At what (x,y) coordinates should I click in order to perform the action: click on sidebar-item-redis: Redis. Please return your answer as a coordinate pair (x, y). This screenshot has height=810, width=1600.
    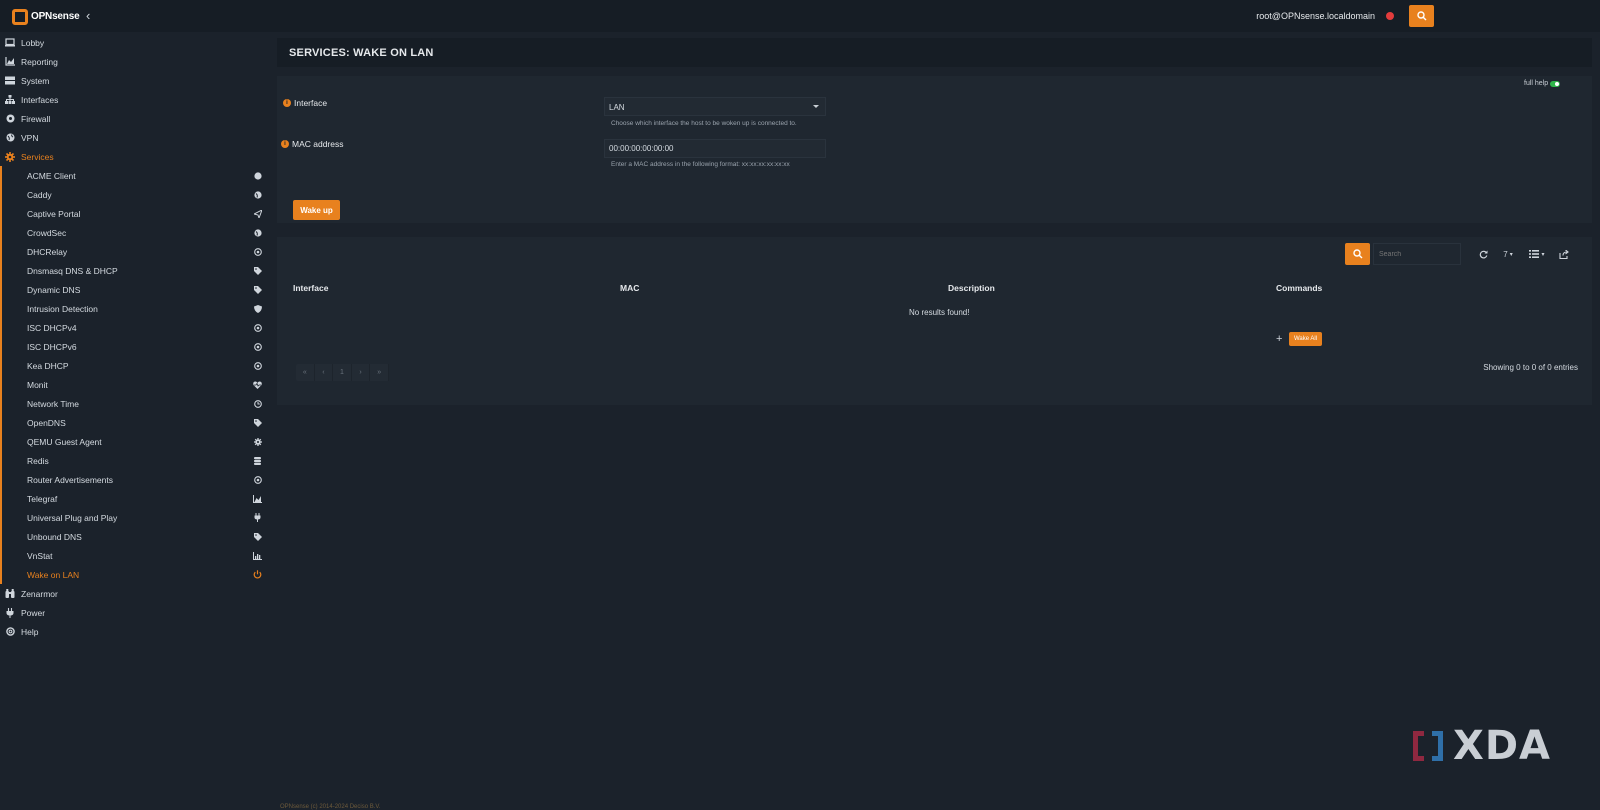
    Looking at the image, I should click on (131, 460).